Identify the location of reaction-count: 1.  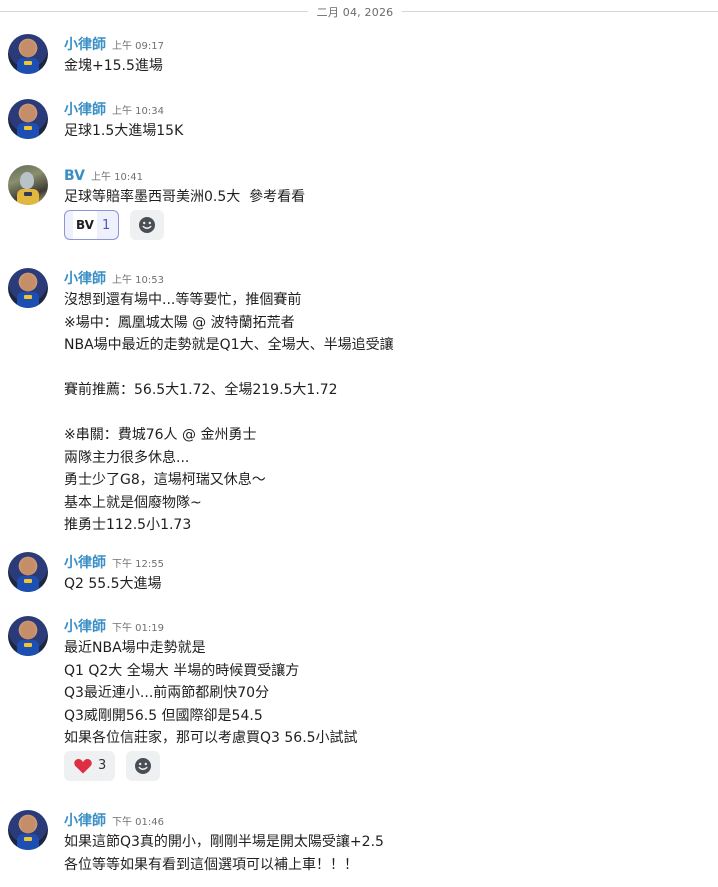
(106, 225).